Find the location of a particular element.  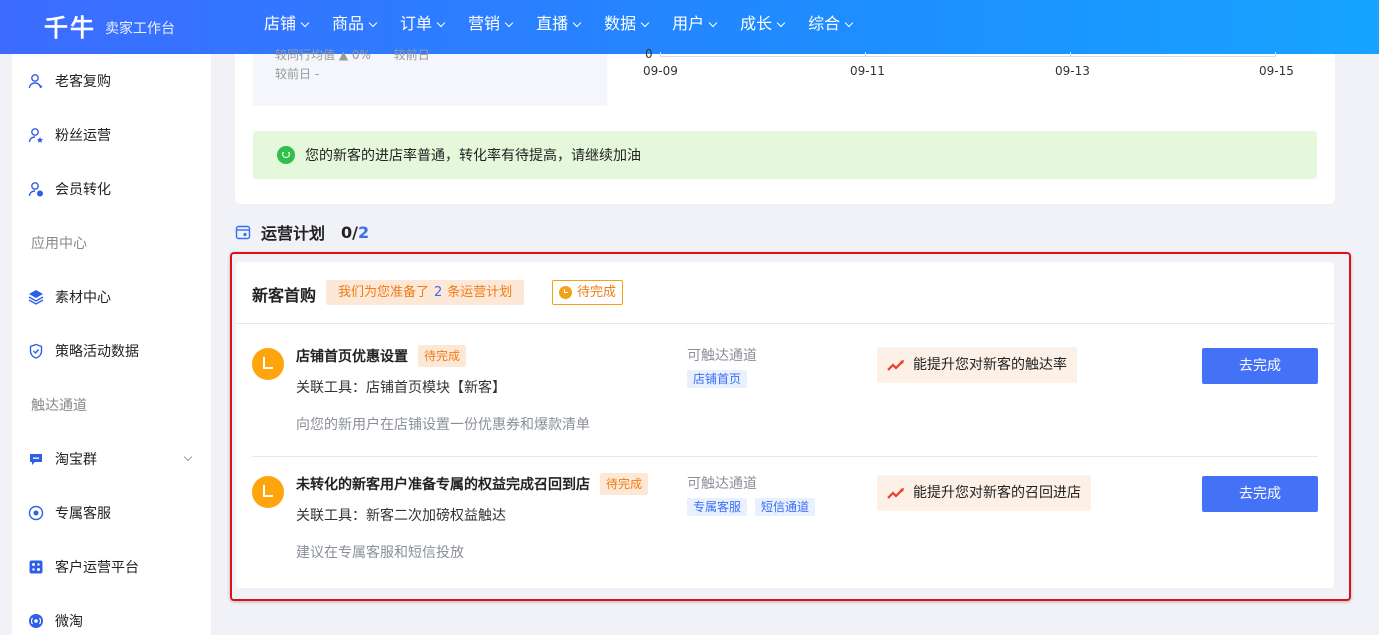

sidebar-item-taobao-group: 淘宝群 is located at coordinates (115, 459).